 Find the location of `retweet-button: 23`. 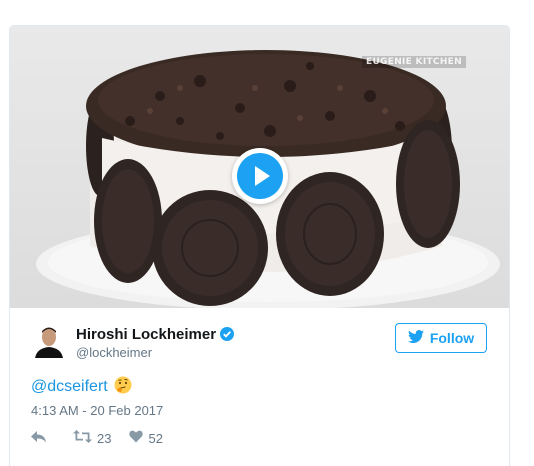

retweet-button: 23 is located at coordinates (92, 438).